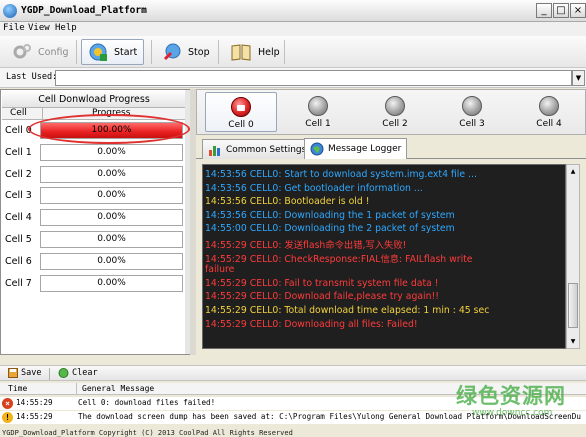 Image resolution: width=586 pixels, height=437 pixels. I want to click on clear-icon, so click(63, 373).